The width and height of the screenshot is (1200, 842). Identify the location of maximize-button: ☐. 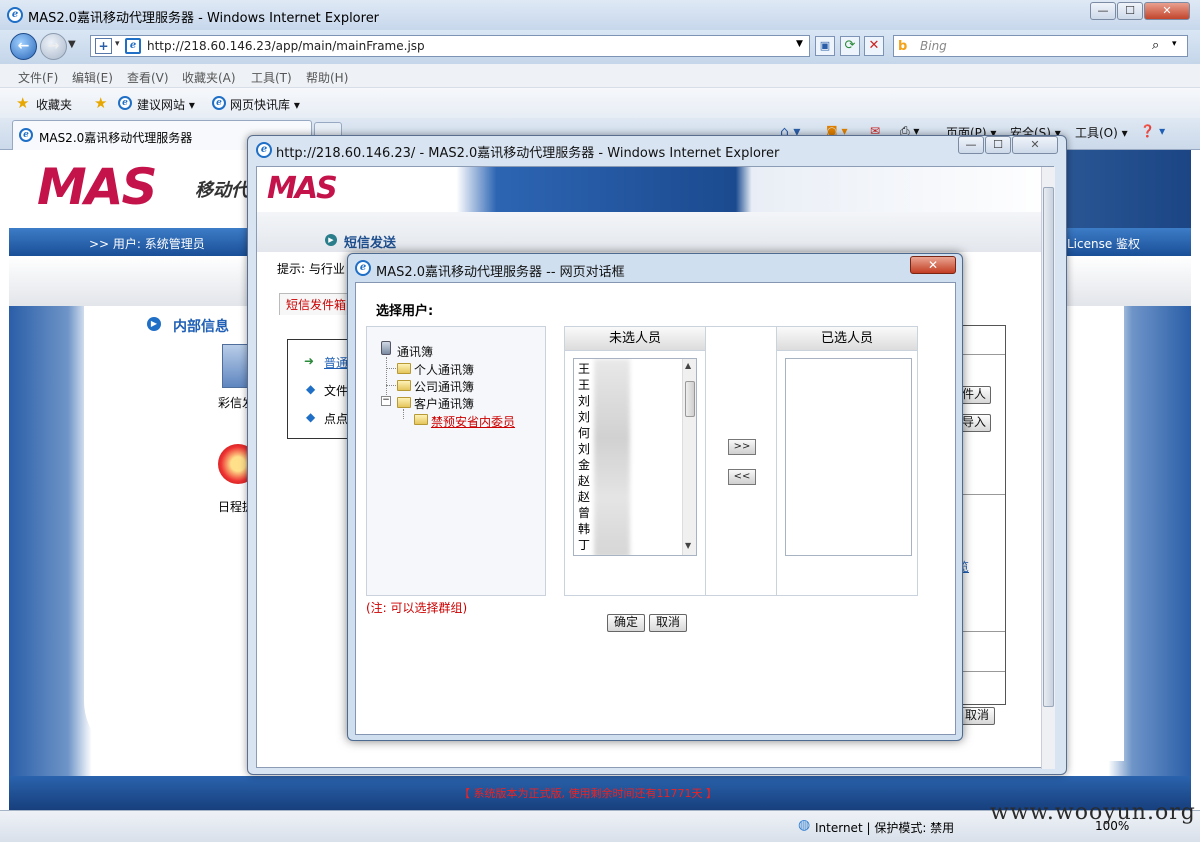
(1130, 11).